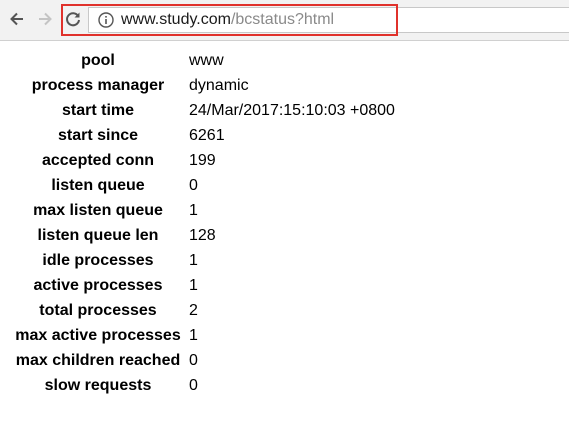  I want to click on forward-button, so click(45, 19).